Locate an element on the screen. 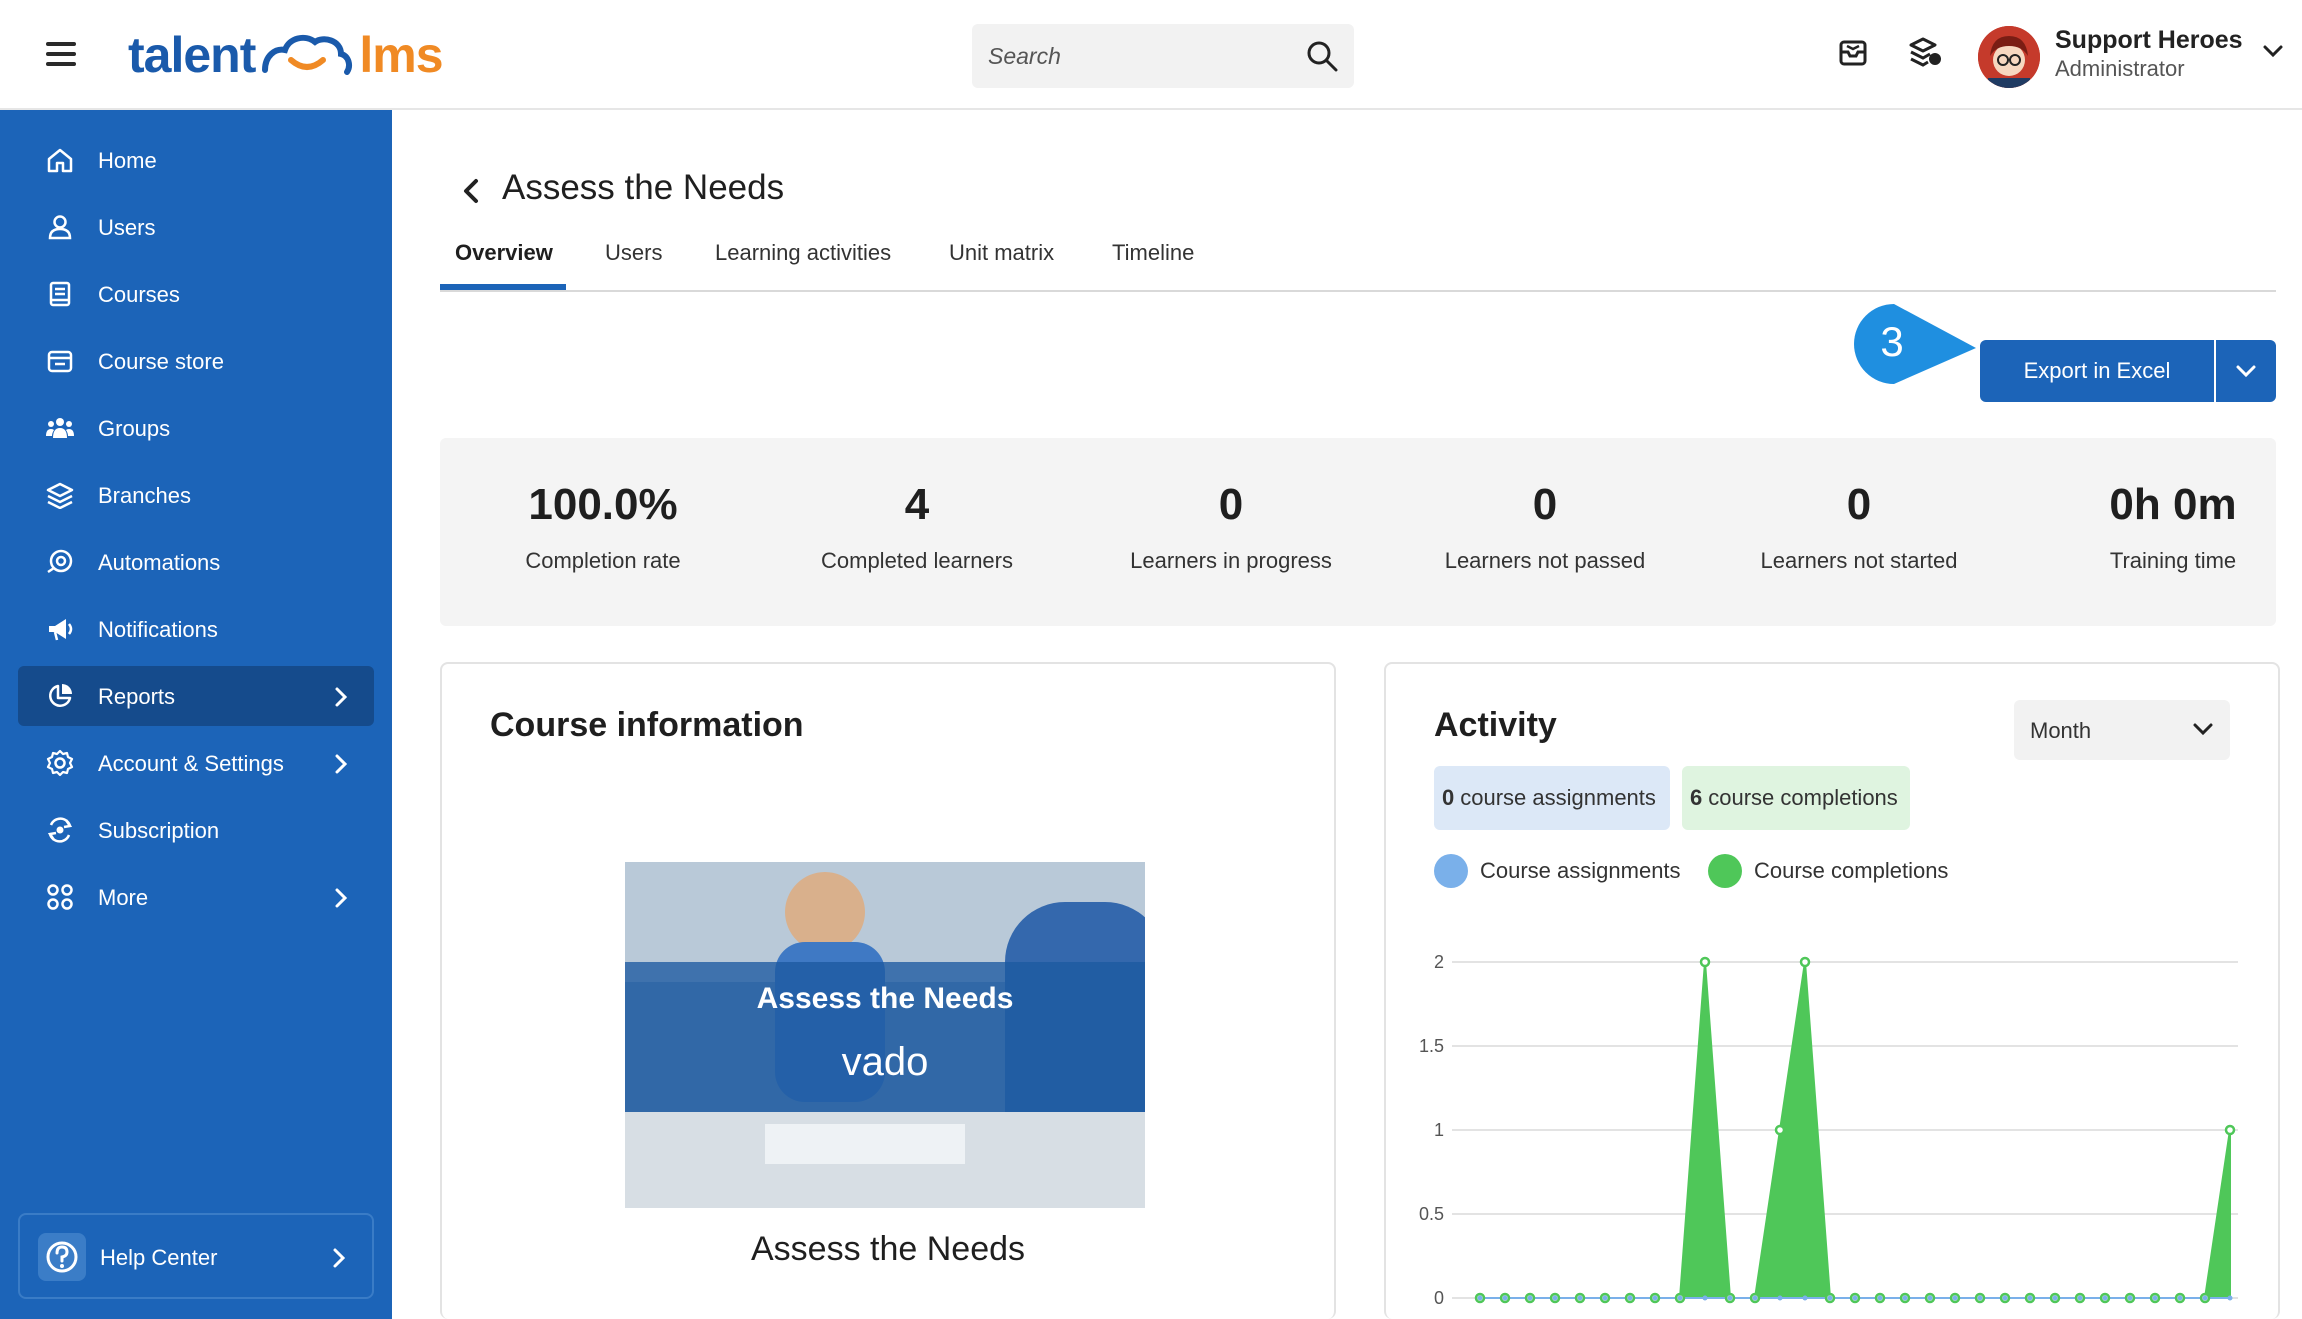  legend-completions: Course completions is located at coordinates (1828, 871).